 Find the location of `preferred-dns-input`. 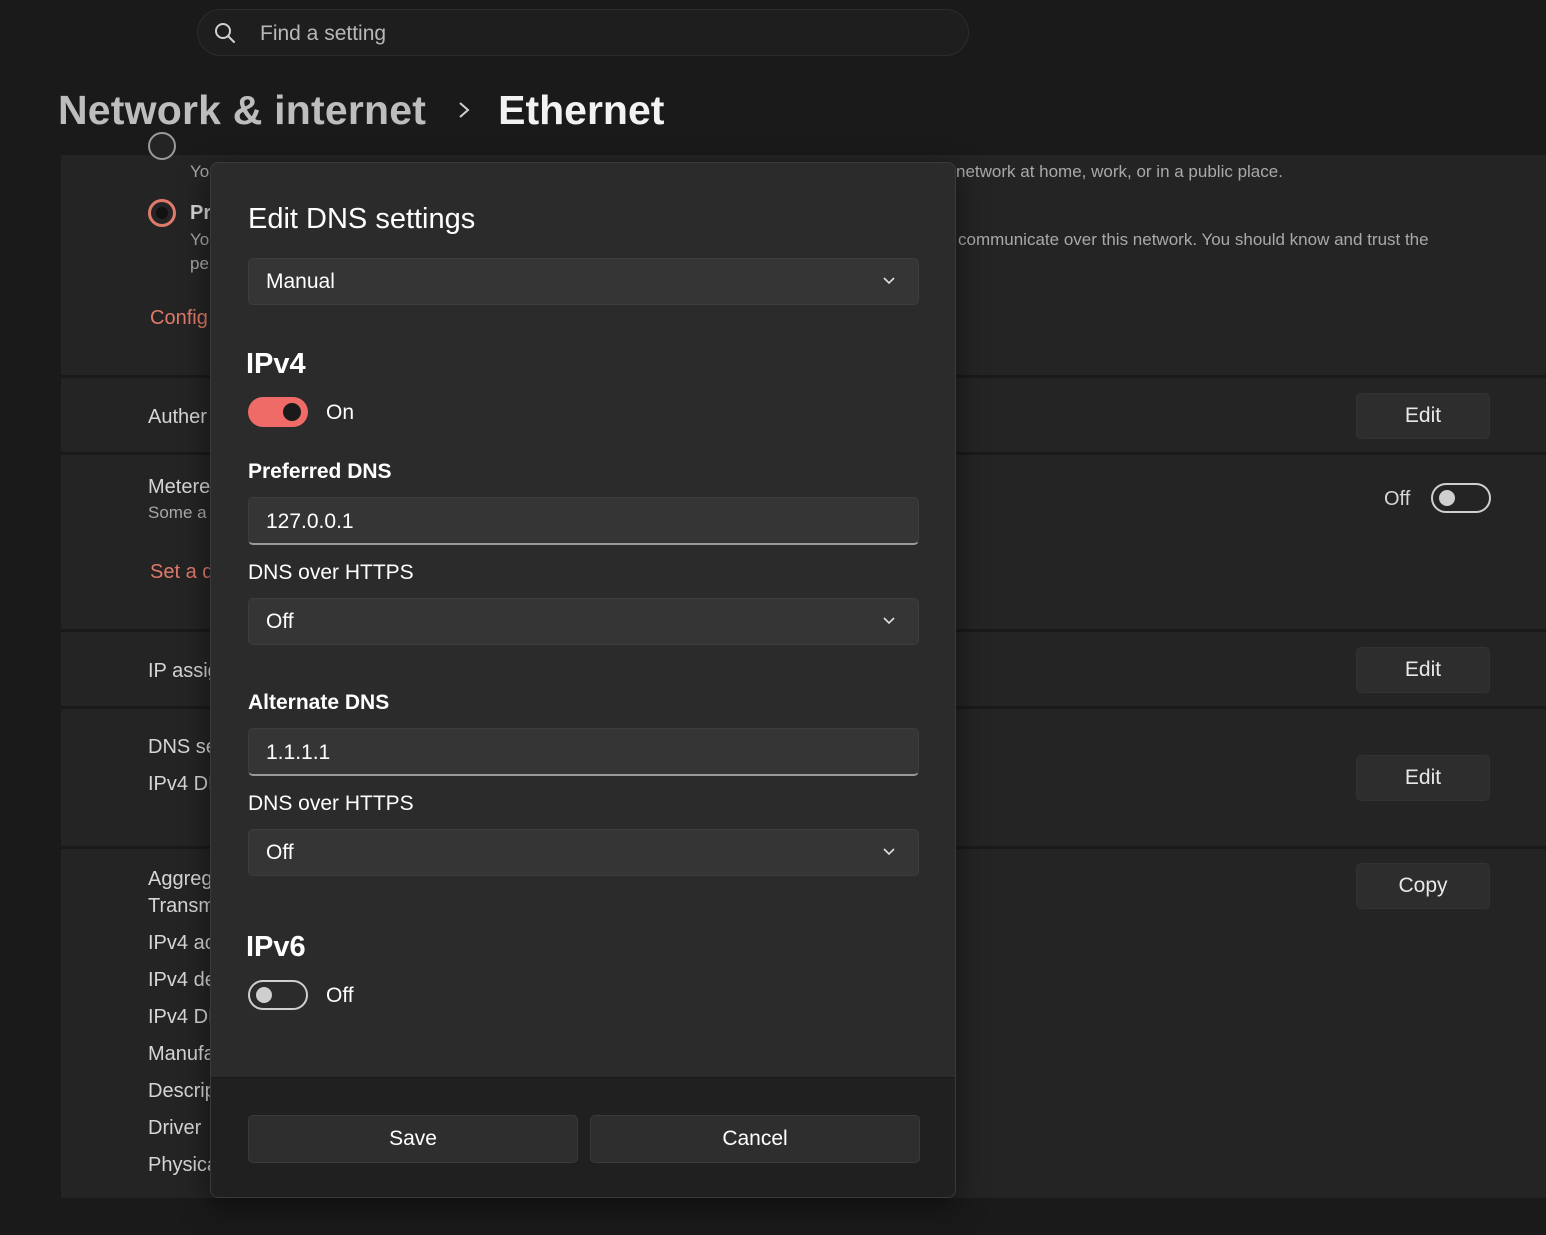

preferred-dns-input is located at coordinates (576, 522).